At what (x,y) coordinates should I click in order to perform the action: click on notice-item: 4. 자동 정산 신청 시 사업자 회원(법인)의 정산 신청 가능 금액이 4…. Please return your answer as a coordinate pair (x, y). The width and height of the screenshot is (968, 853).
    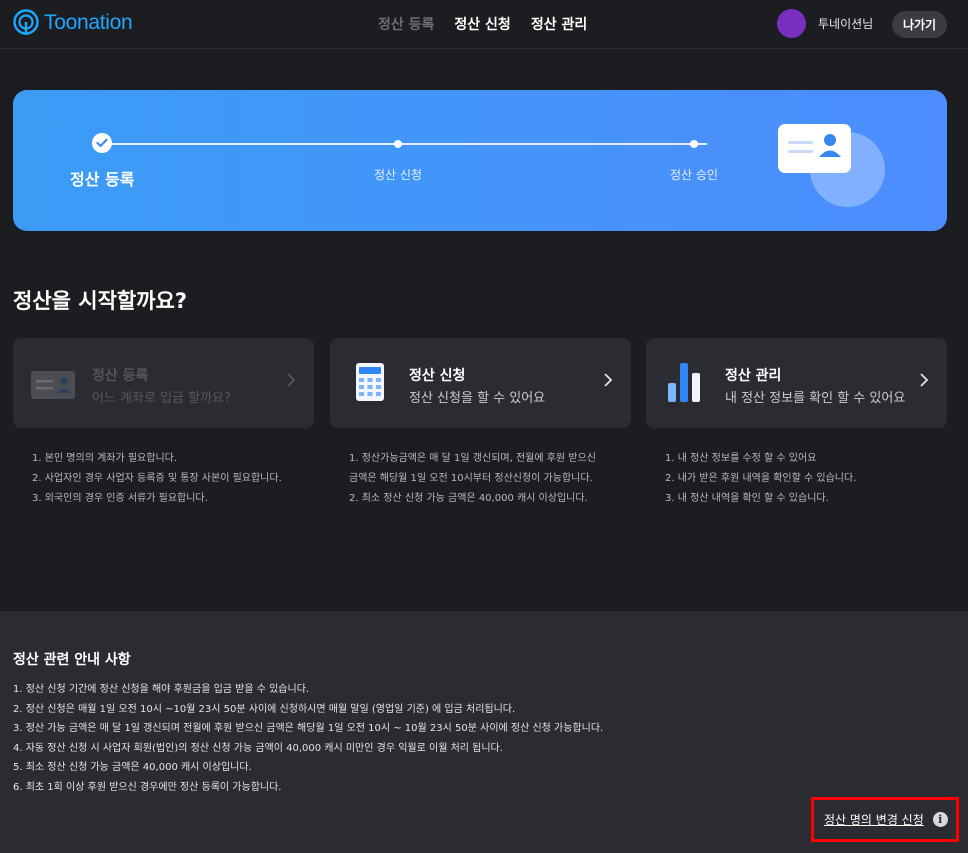
    Looking at the image, I should click on (258, 748).